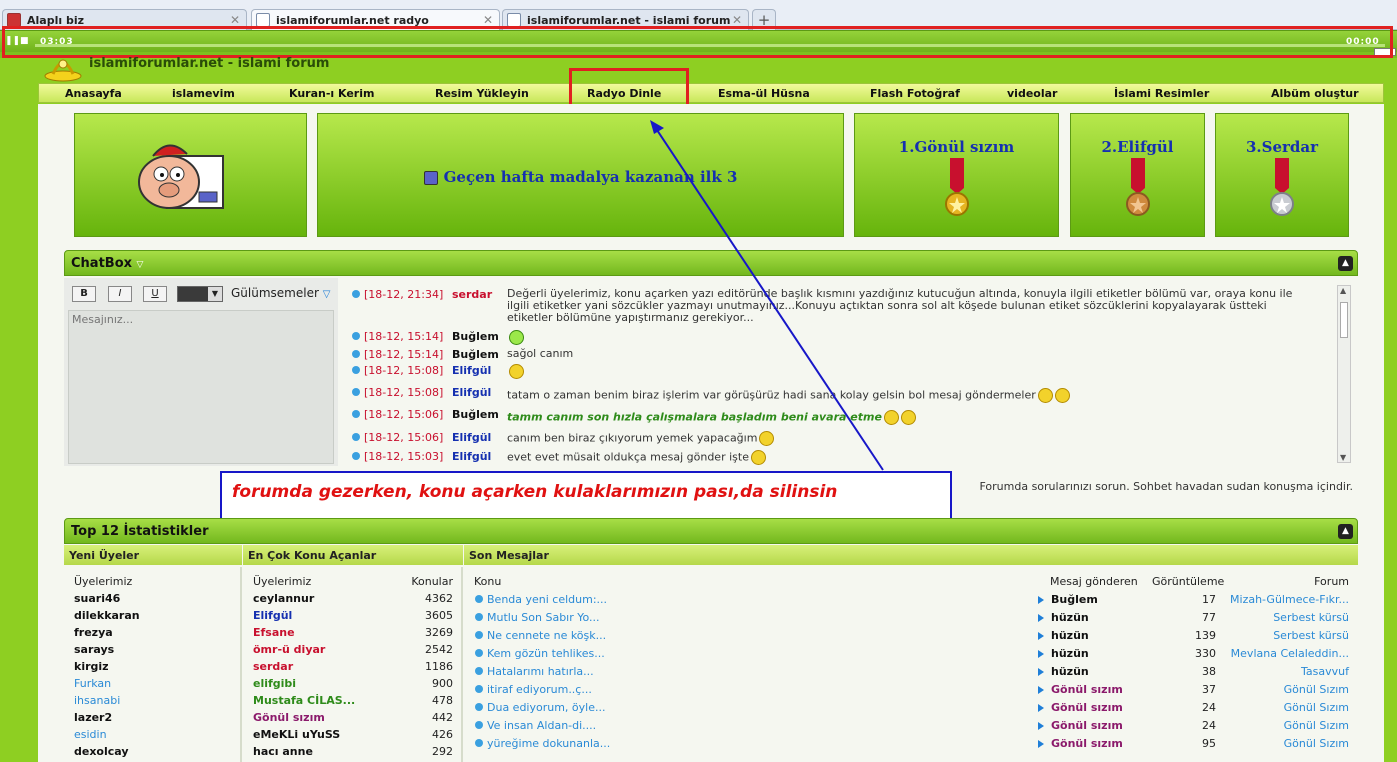  Describe the element at coordinates (272, 615) in the screenshot. I see `poster-name: Elifgül` at that location.